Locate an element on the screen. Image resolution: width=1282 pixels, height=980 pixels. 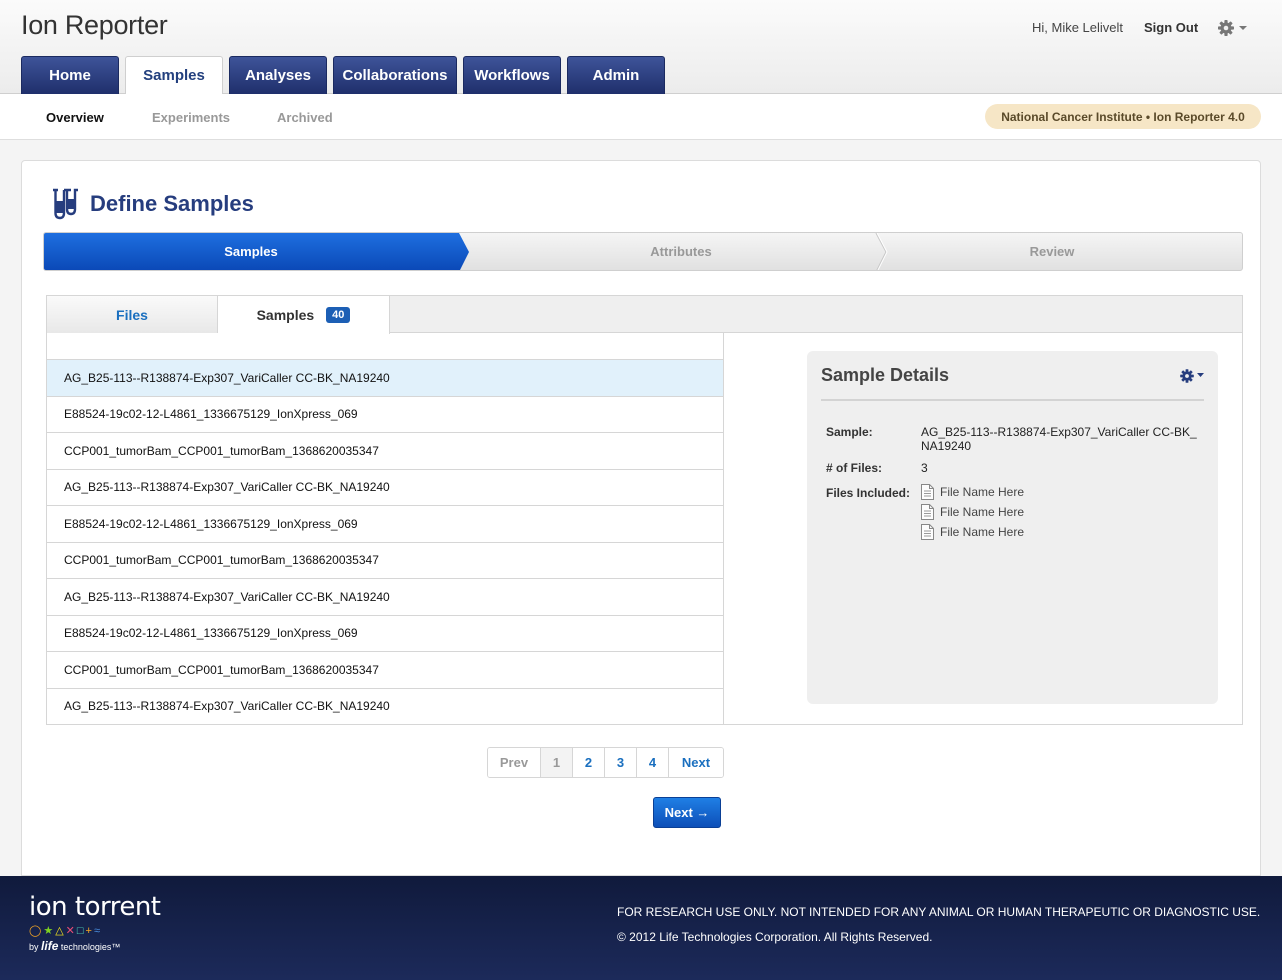
tab-samples-list: Samples 40 is located at coordinates (304, 315).